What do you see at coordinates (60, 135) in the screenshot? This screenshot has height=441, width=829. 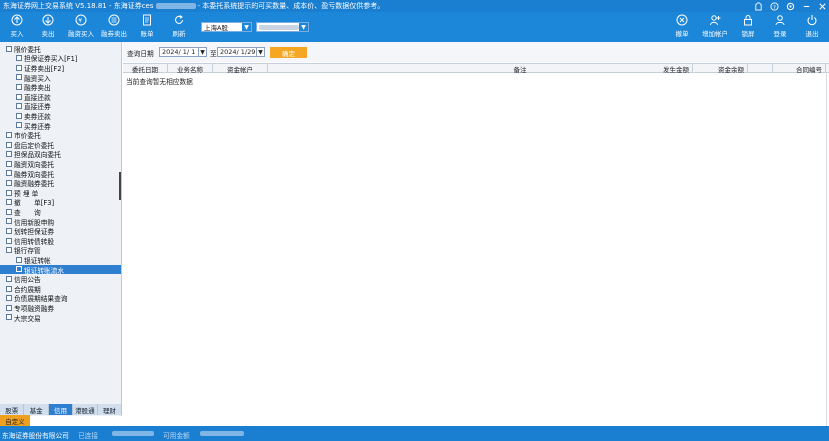 I see `sidebar-item: 市价委托` at bounding box center [60, 135].